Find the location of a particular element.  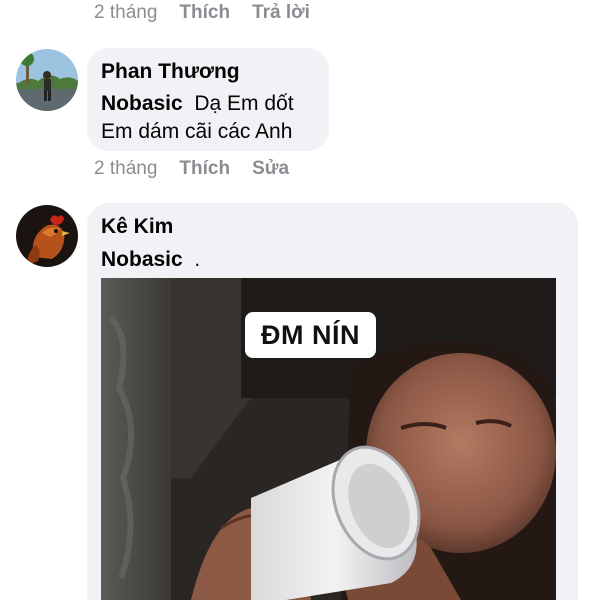

comment-text: Nobasic . is located at coordinates (150, 260).